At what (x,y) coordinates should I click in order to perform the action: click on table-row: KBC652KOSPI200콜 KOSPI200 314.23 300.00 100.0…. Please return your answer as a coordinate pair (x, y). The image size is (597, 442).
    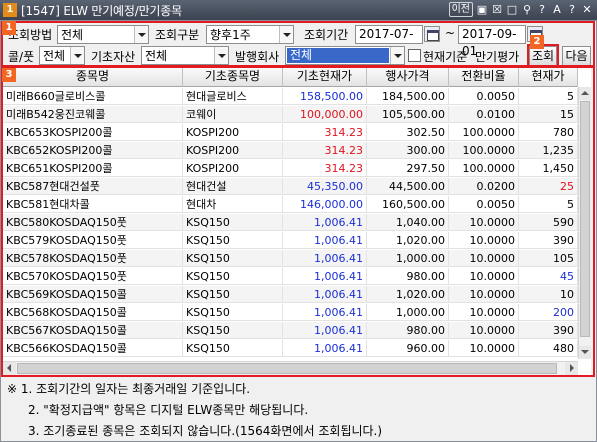
    Looking at the image, I should click on (290, 150).